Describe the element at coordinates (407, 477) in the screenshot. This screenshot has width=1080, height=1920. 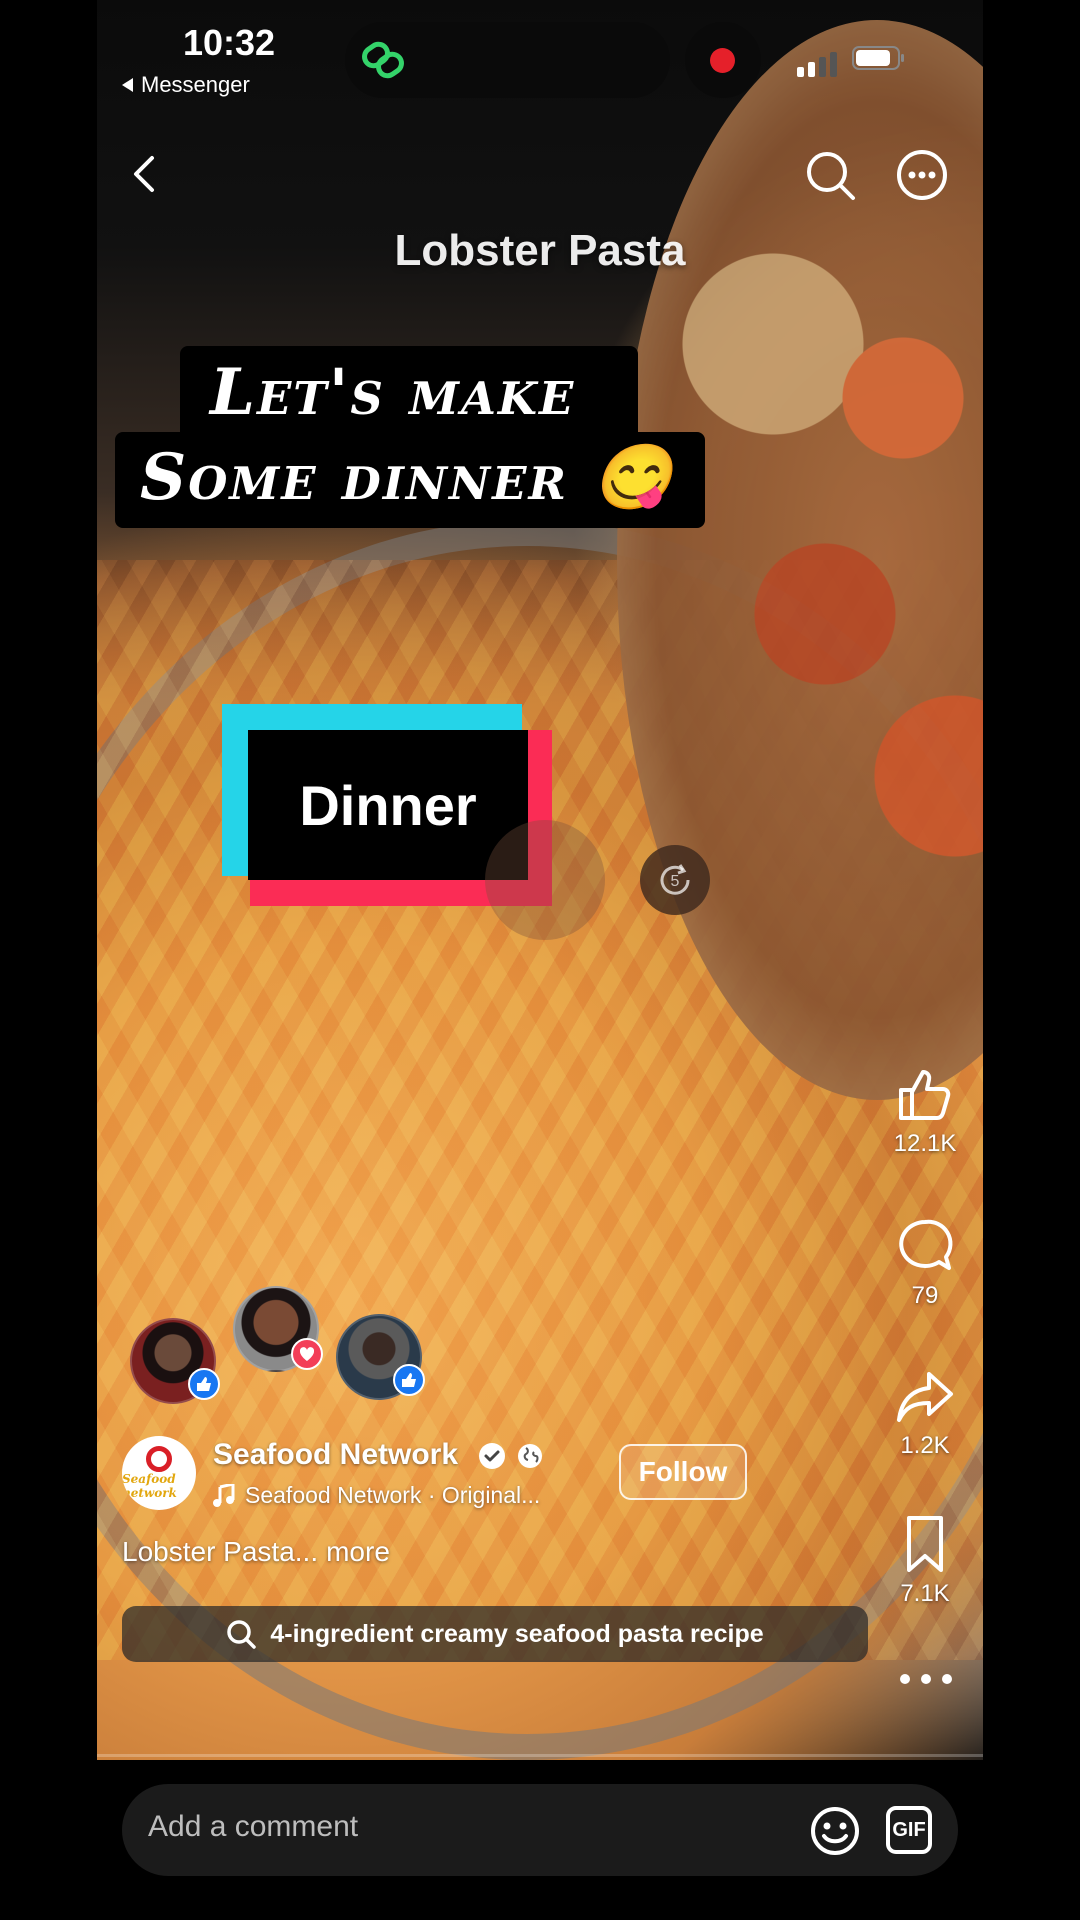
I see `caption-line-2: Some dinner 😋` at that location.